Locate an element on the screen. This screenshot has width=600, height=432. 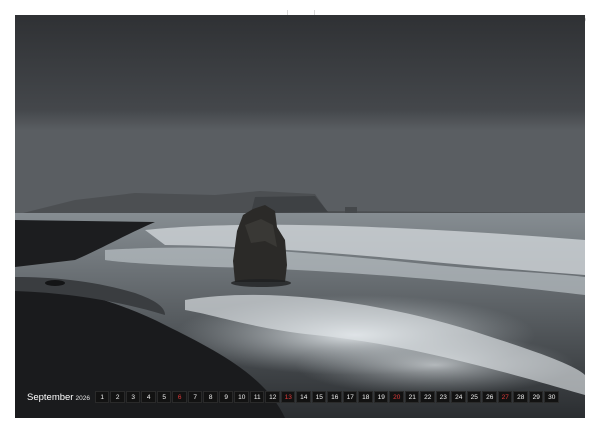
day-cell: 14 is located at coordinates (303, 397).